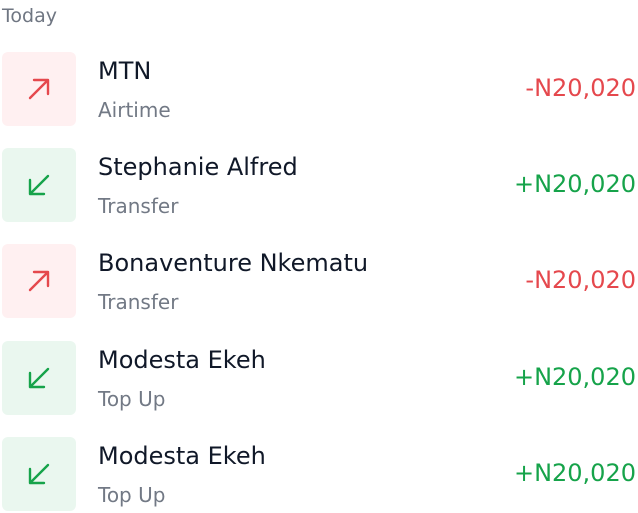  Describe the element at coordinates (125, 71) in the screenshot. I see `transaction-name: MTN` at that location.